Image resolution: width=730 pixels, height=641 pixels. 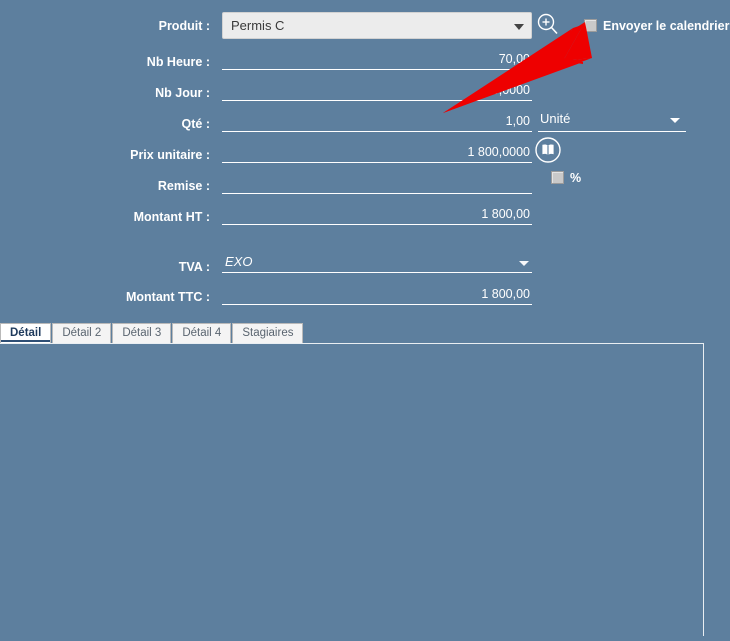 I want to click on tva-value: EXO, so click(x=239, y=261).